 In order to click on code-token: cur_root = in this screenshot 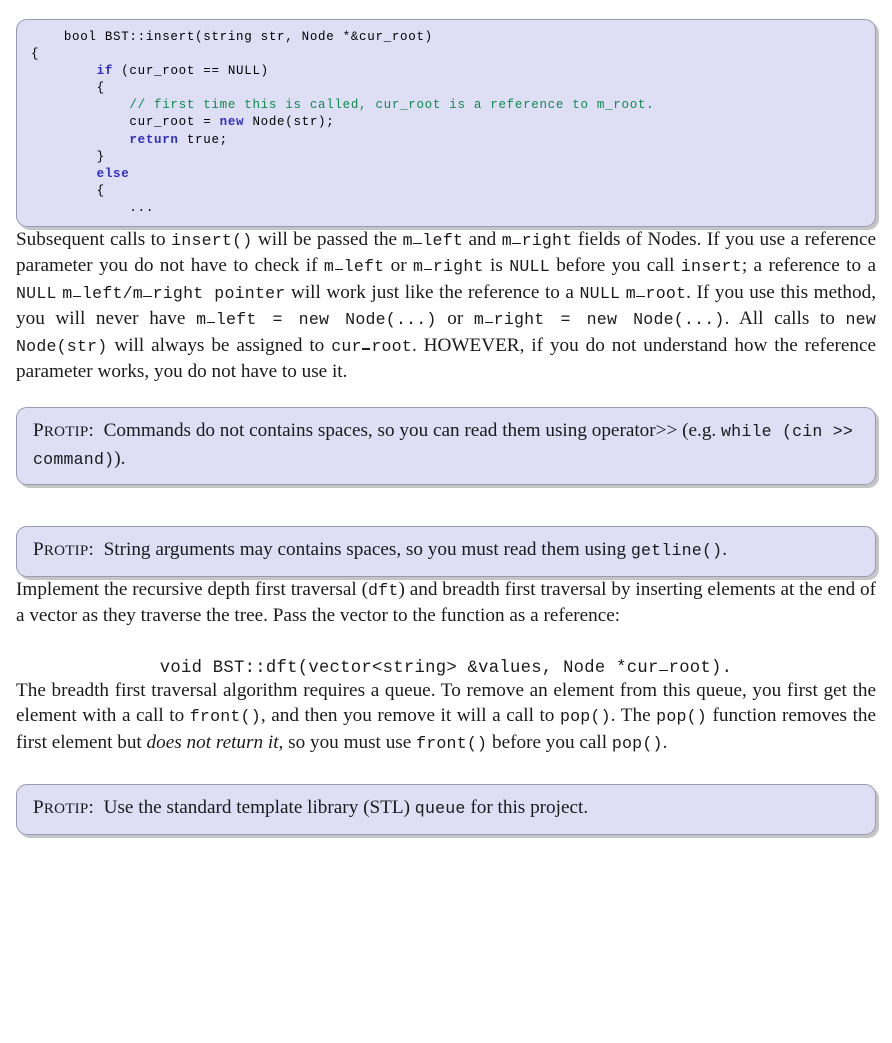, I will do `click(174, 122)`.